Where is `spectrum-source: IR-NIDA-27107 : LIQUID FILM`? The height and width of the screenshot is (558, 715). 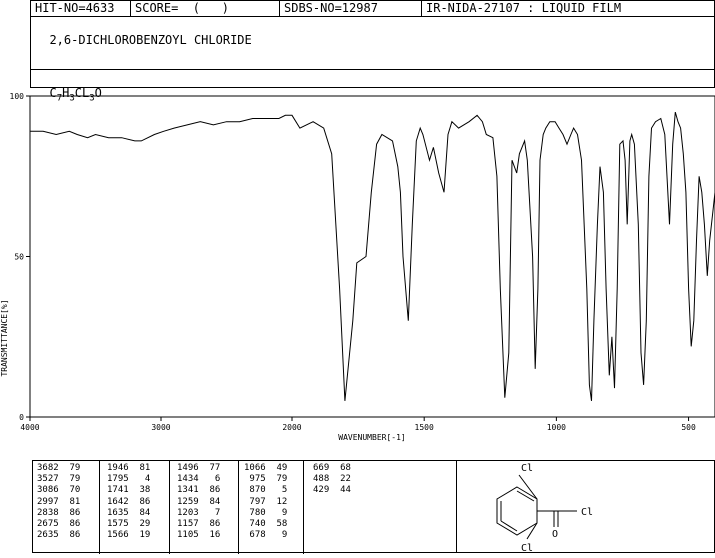 spectrum-source: IR-NIDA-27107 : LIQUID FILM is located at coordinates (524, 8).